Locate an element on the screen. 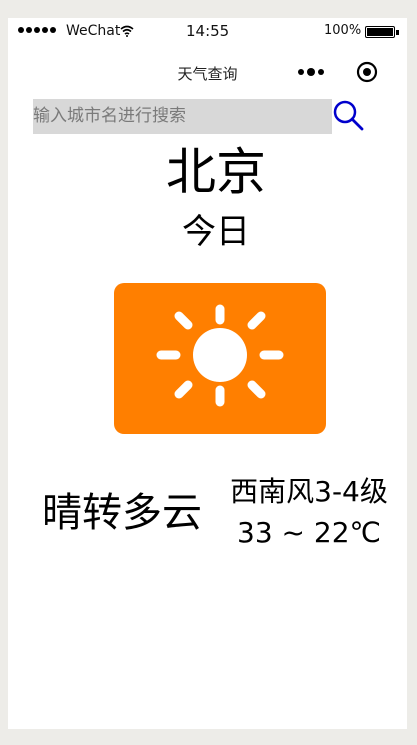  navigation-bar: 天气查询 is located at coordinates (207, 69).